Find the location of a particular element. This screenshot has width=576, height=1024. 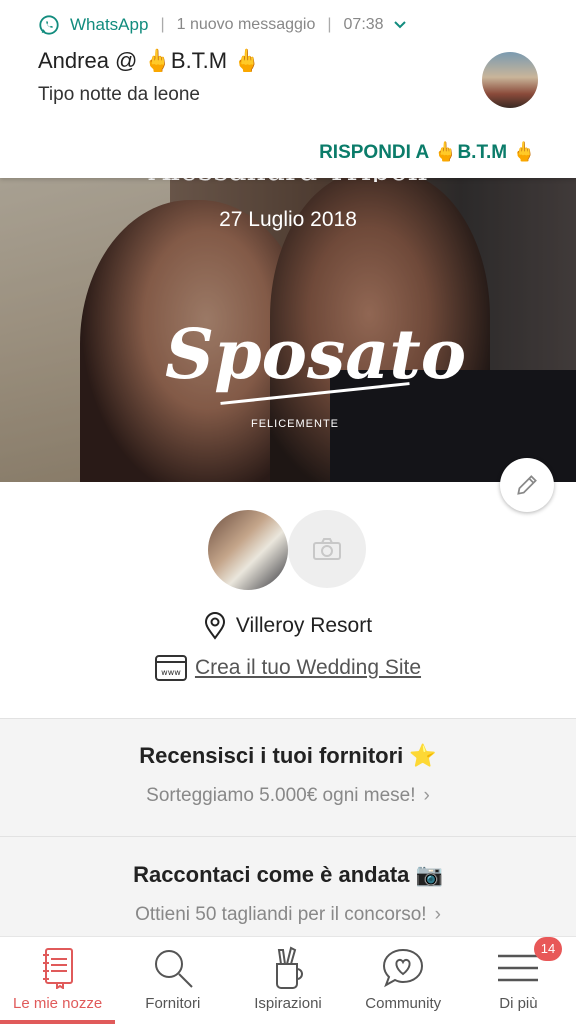

contact-avatar is located at coordinates (510, 80).